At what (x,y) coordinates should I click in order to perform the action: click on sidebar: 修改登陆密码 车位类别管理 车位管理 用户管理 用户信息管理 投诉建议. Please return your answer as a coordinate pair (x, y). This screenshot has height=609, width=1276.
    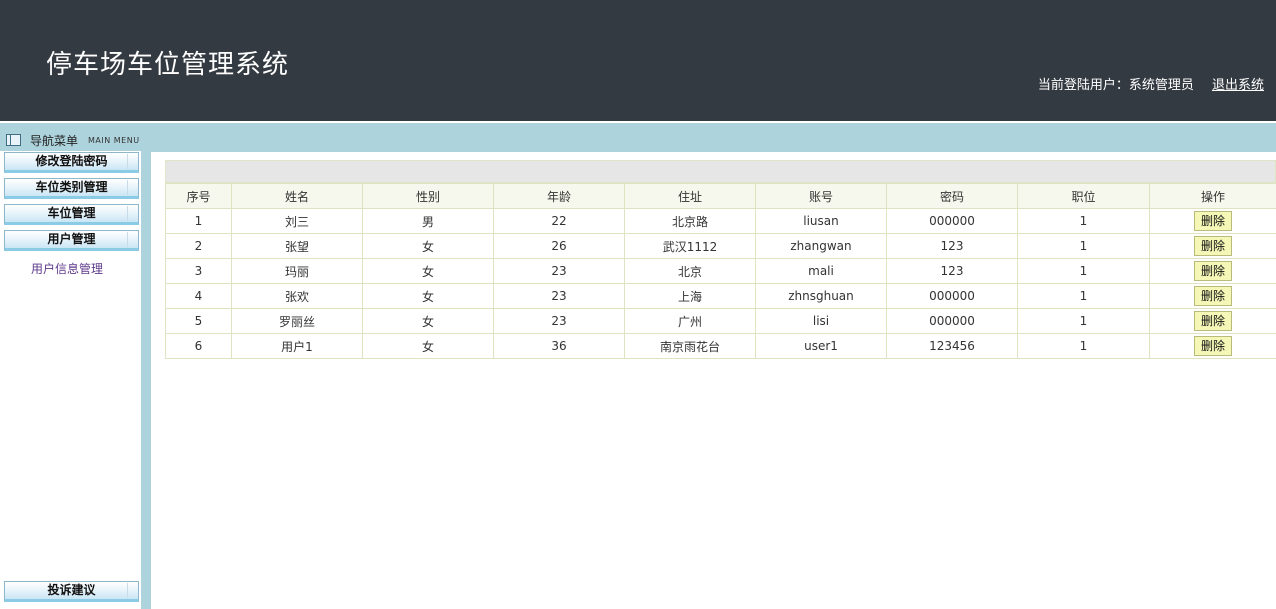
    Looking at the image, I should click on (70, 380).